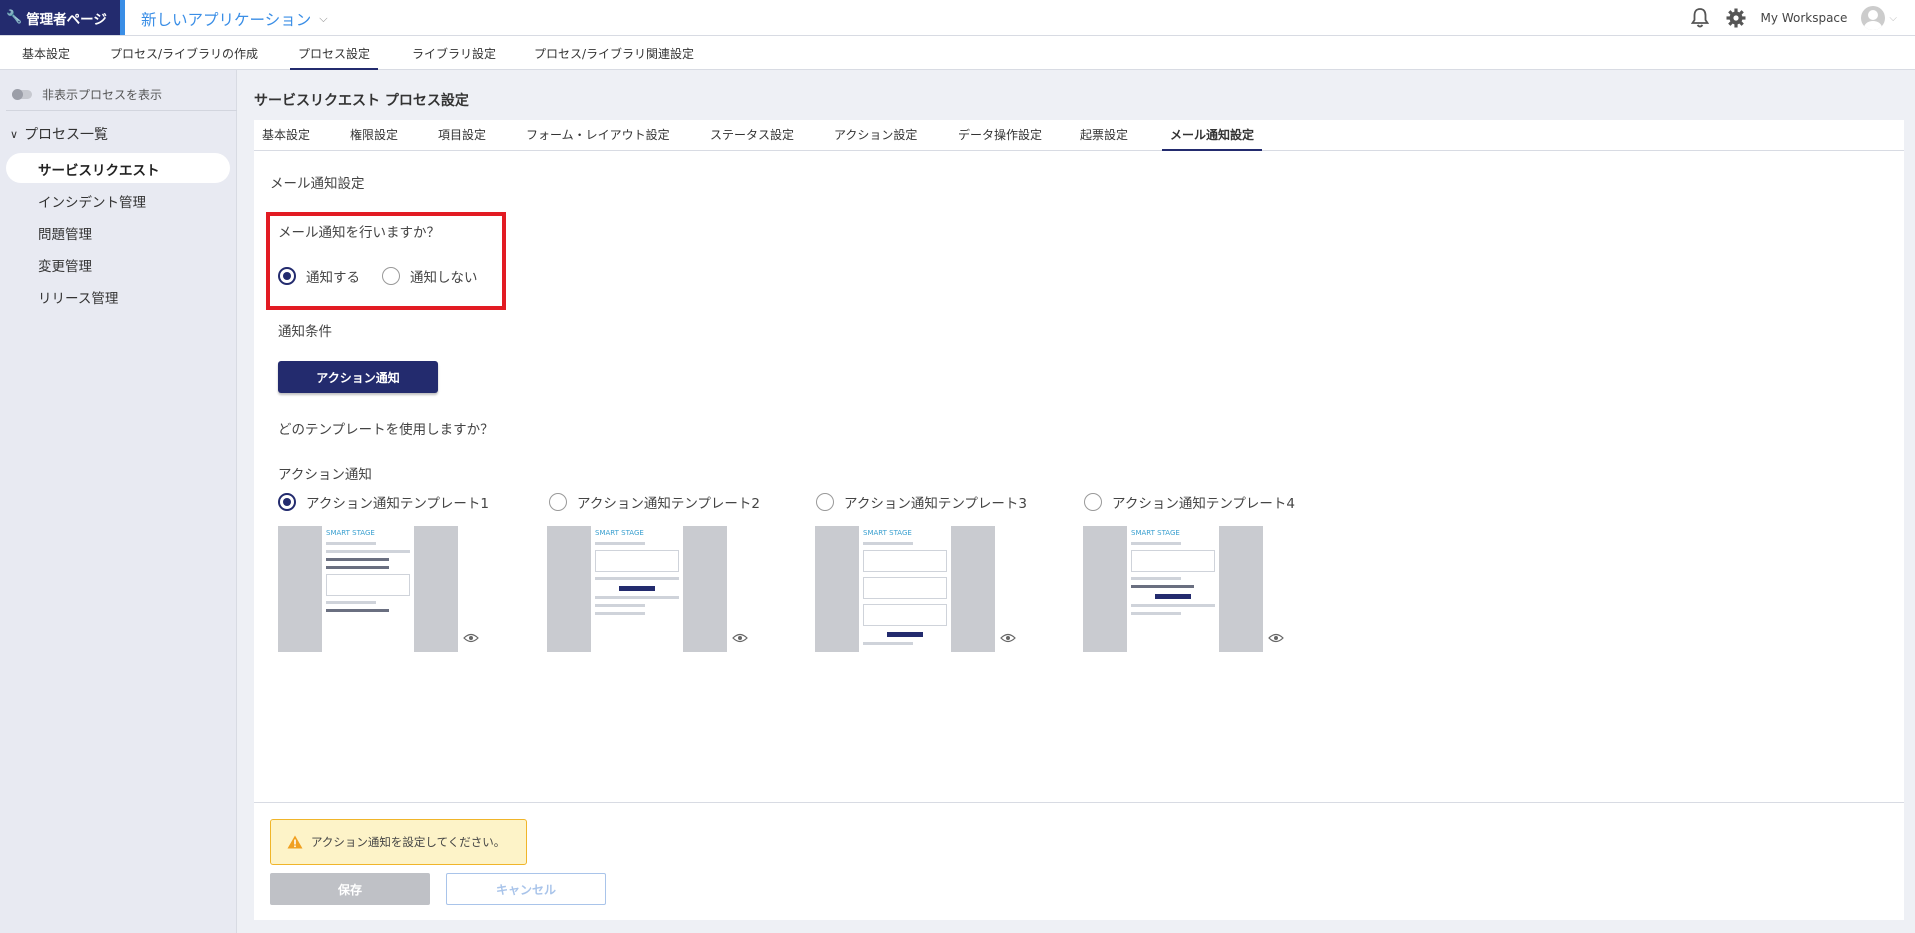  I want to click on template-2-thumbnail: SMART STAGE, so click(637, 589).